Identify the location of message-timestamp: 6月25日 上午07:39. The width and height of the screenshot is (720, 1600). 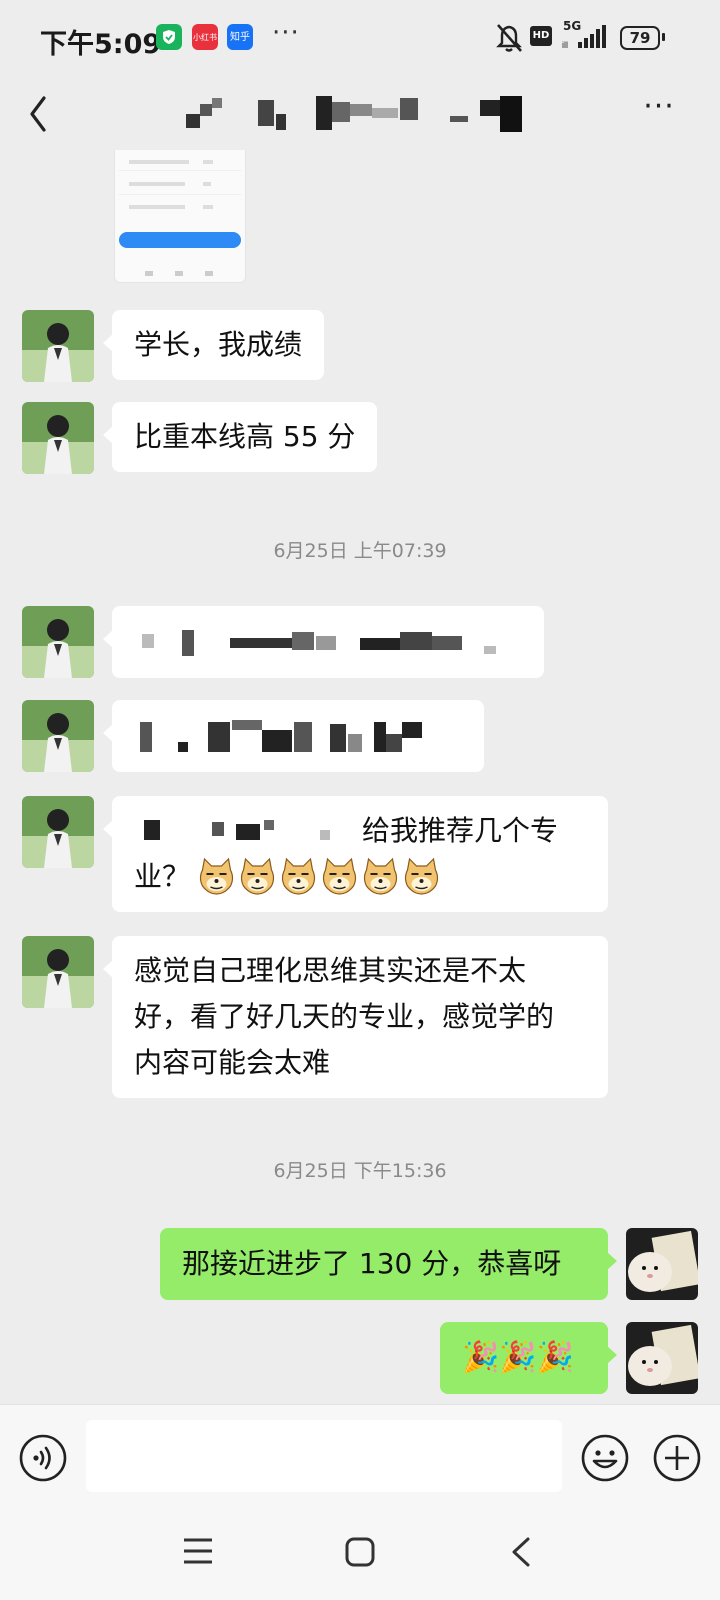
(360, 551).